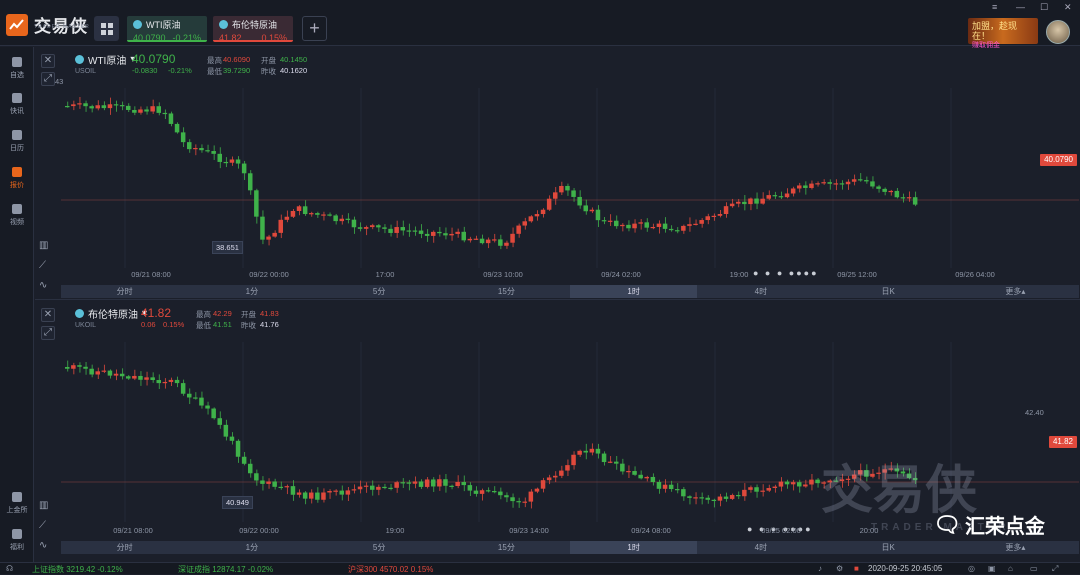 This screenshot has height=575, width=1080. Describe the element at coordinates (314, 28) in the screenshot. I see `add-tab-button: +` at that location.